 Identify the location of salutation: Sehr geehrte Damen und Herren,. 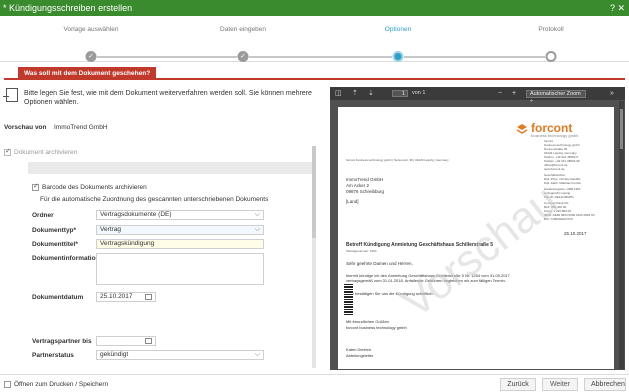
(379, 263).